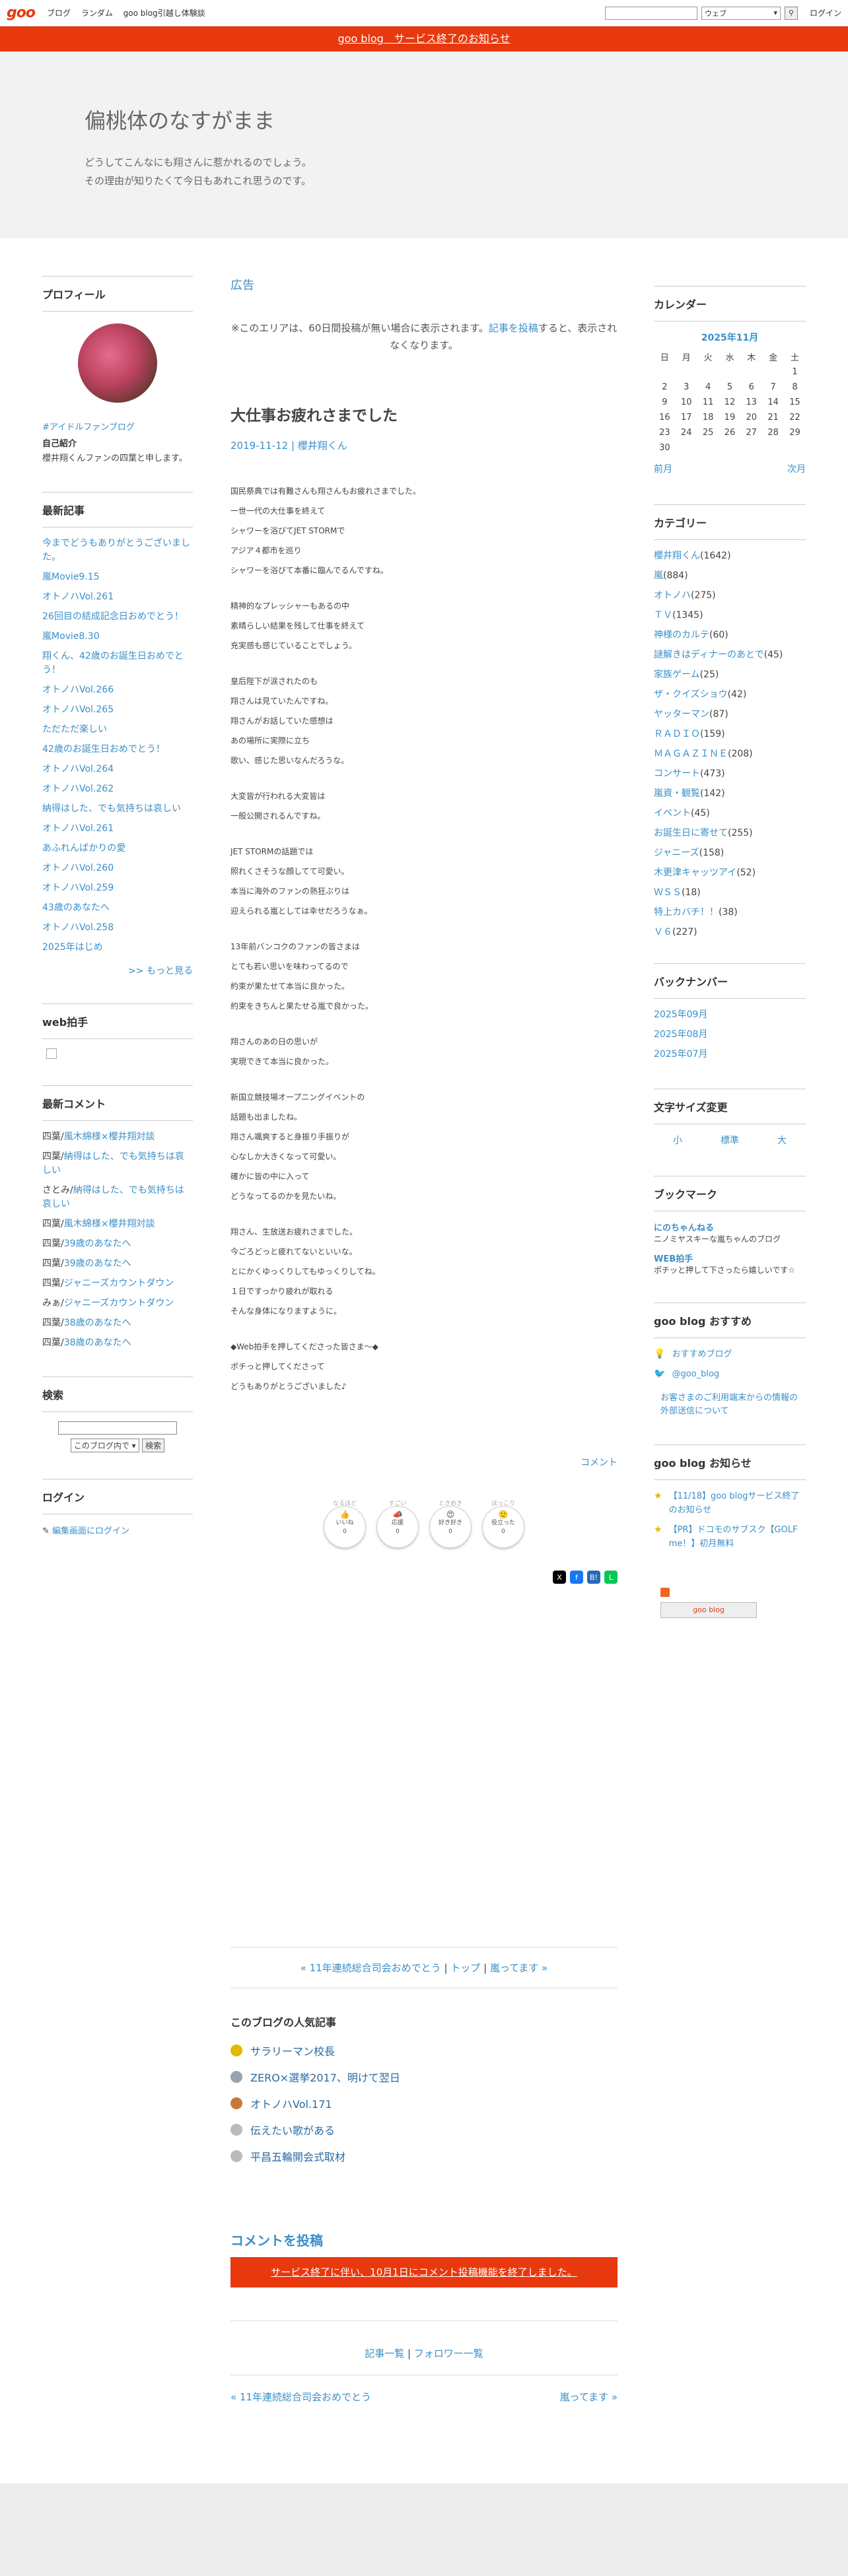  Describe the element at coordinates (695, 873) in the screenshot. I see `category-link: 木更津キャッツアイ` at that location.